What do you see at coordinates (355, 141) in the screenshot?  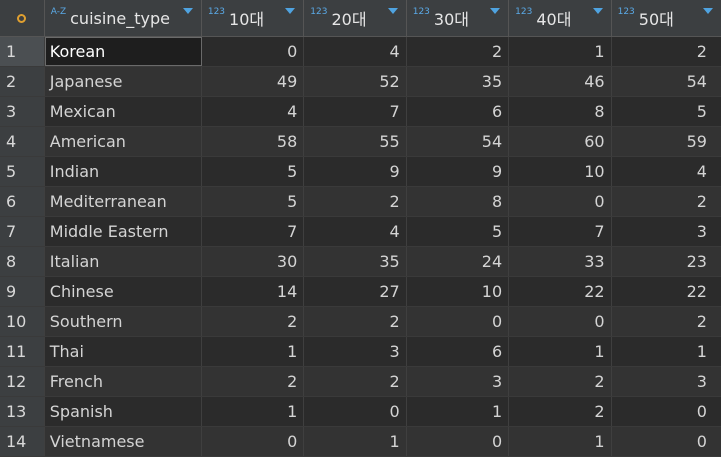 I see `cell-count: 55` at bounding box center [355, 141].